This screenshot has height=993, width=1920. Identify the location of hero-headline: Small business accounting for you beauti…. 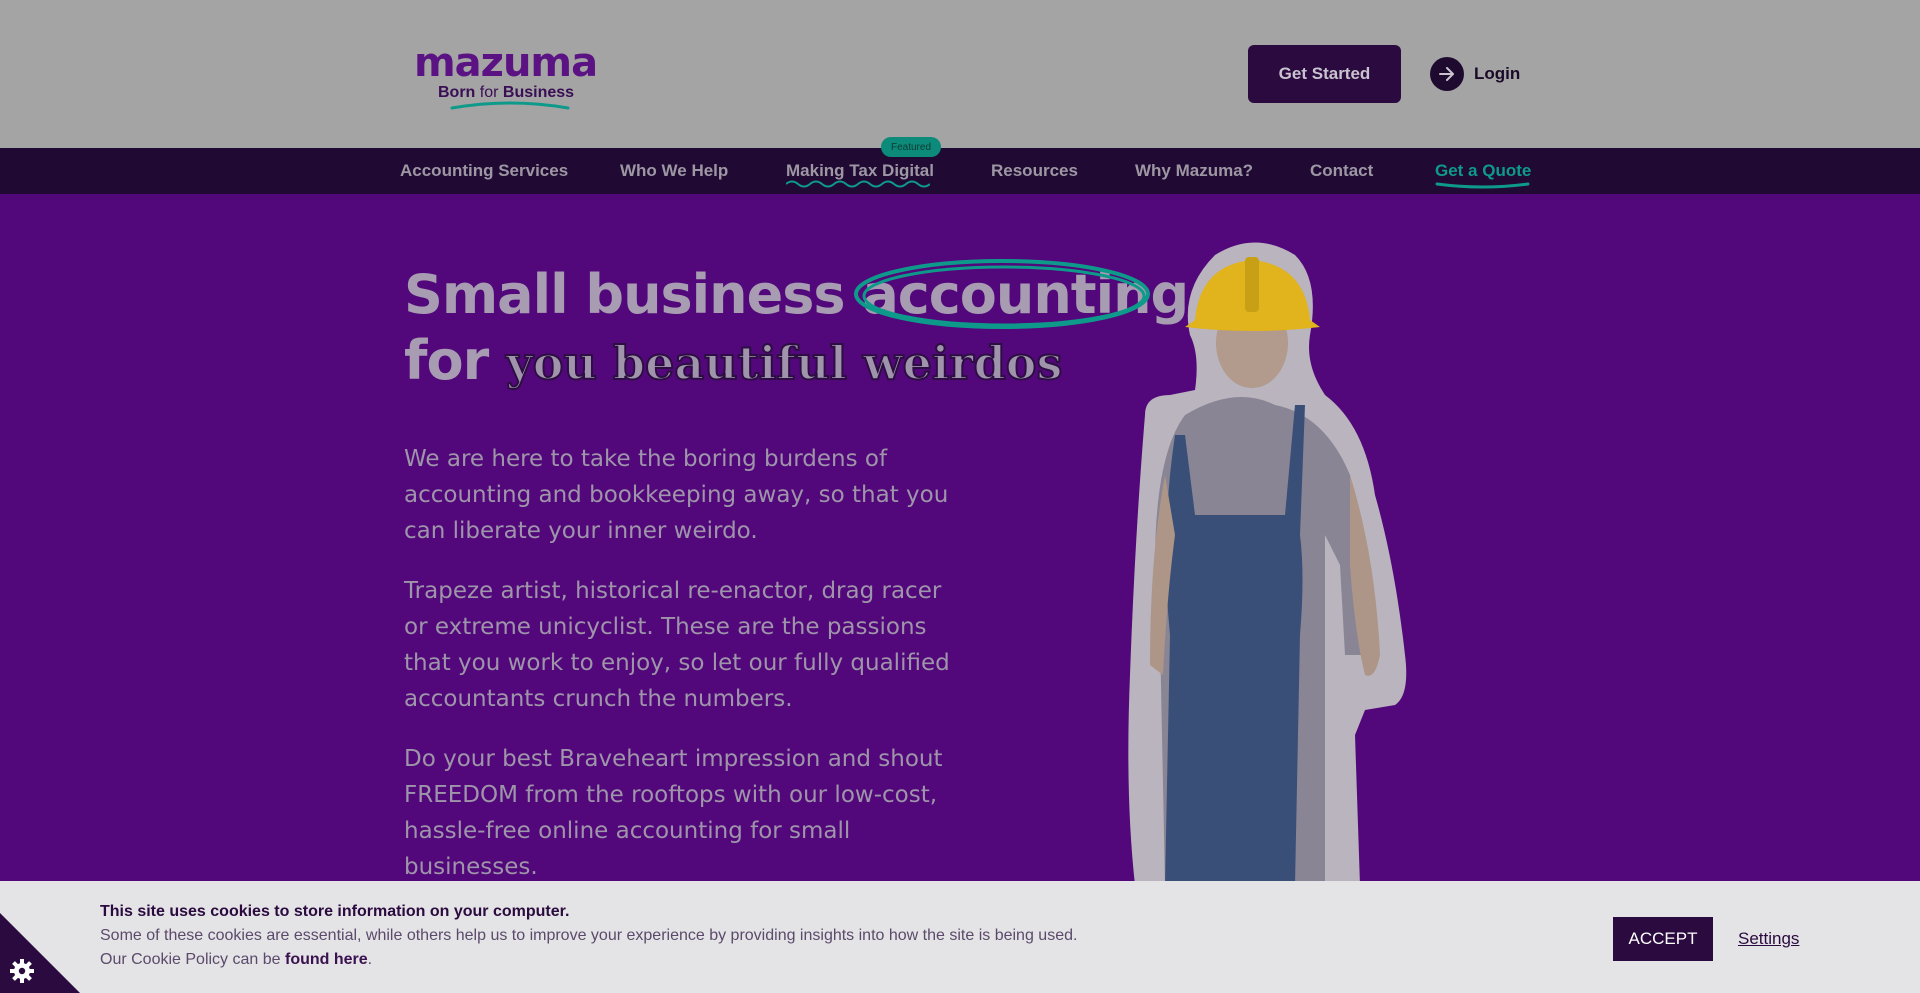
(796, 327).